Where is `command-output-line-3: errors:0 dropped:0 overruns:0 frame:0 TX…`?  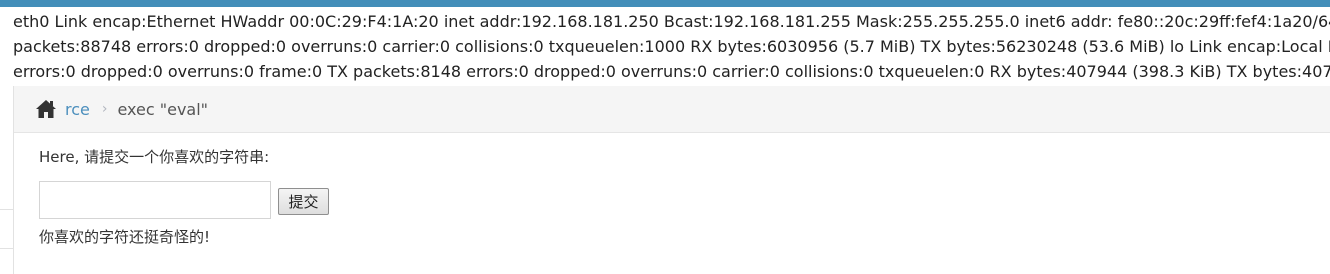
command-output-line-3: errors:0 dropped:0 overruns:0 frame:0 TX… is located at coordinates (671, 71).